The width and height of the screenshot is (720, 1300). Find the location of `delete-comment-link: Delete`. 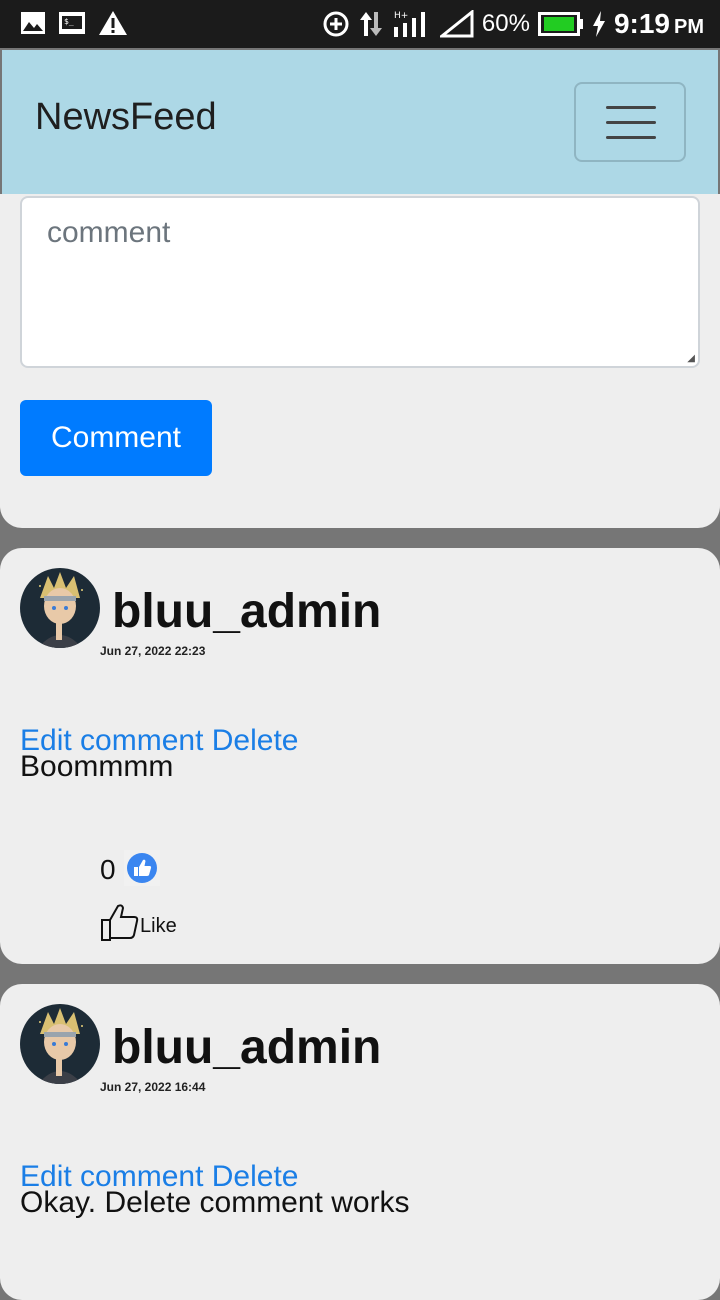

delete-comment-link: Delete is located at coordinates (255, 740).